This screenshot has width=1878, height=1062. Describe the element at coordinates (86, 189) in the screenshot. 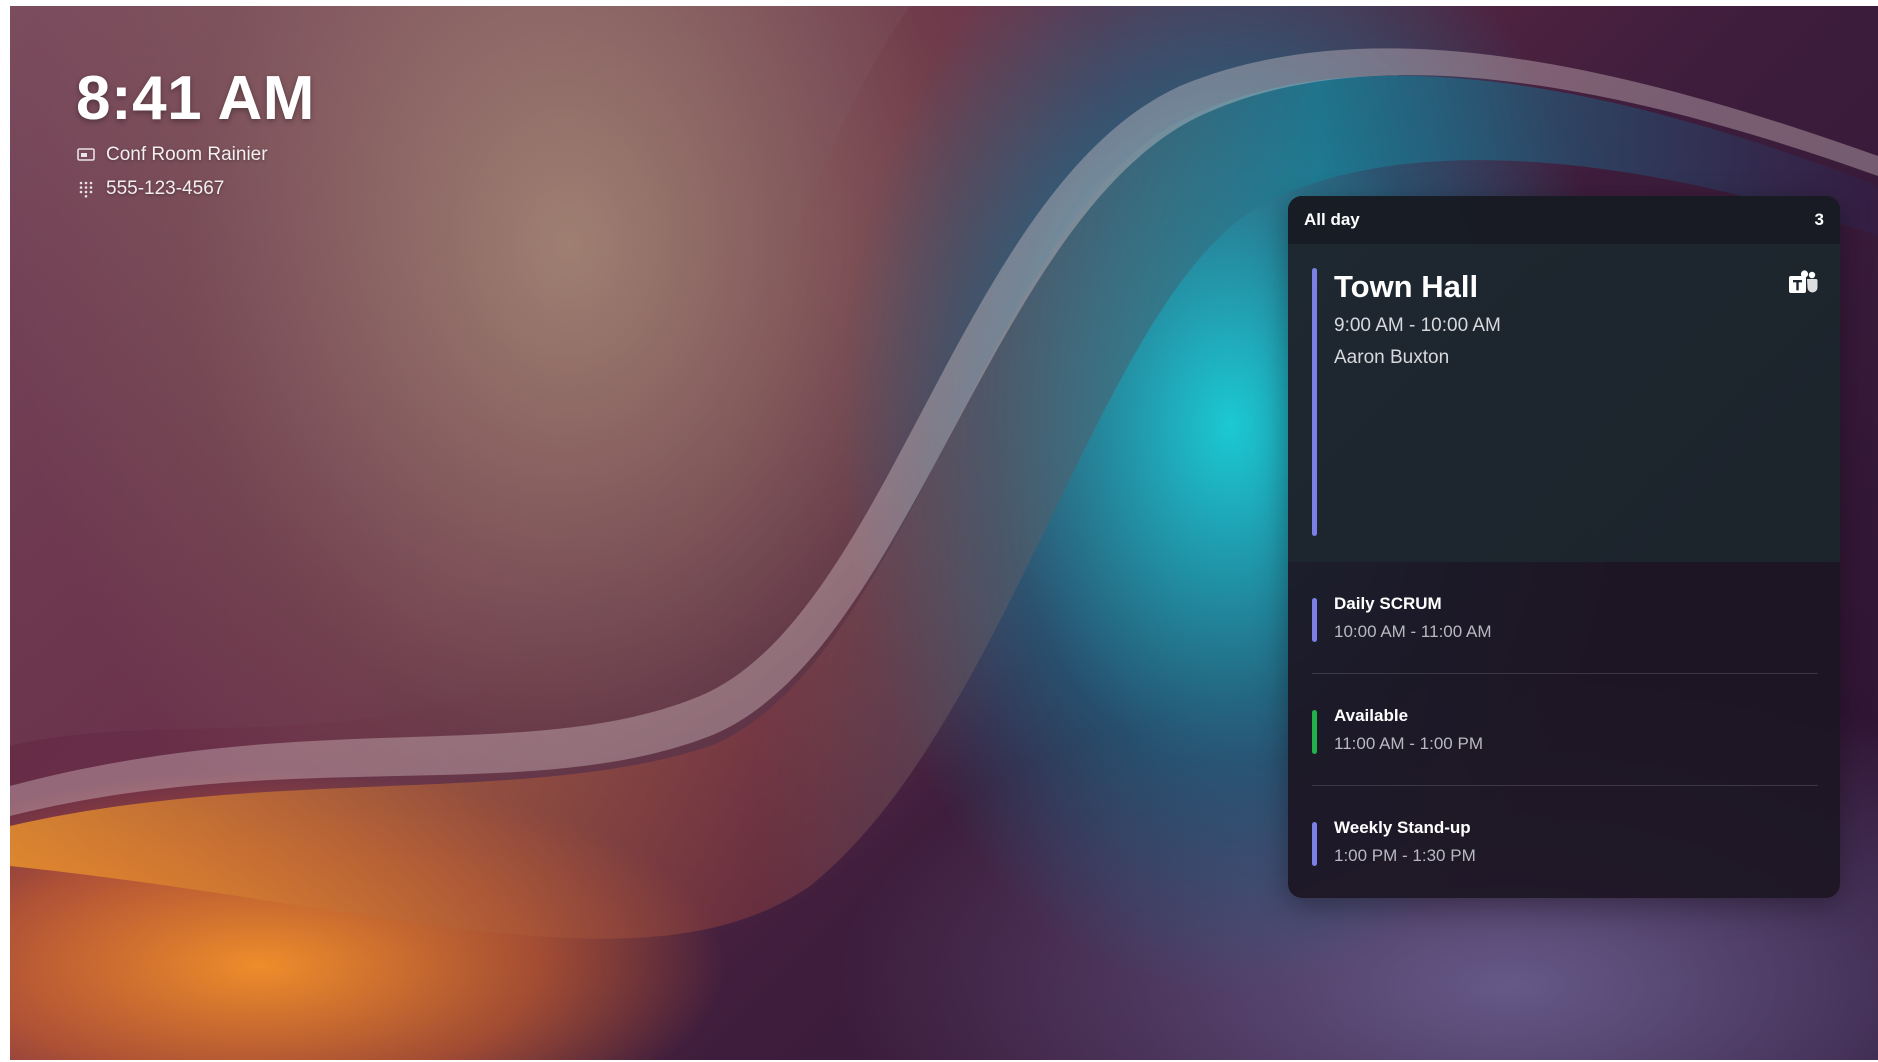

I see `dialpad-icon` at that location.